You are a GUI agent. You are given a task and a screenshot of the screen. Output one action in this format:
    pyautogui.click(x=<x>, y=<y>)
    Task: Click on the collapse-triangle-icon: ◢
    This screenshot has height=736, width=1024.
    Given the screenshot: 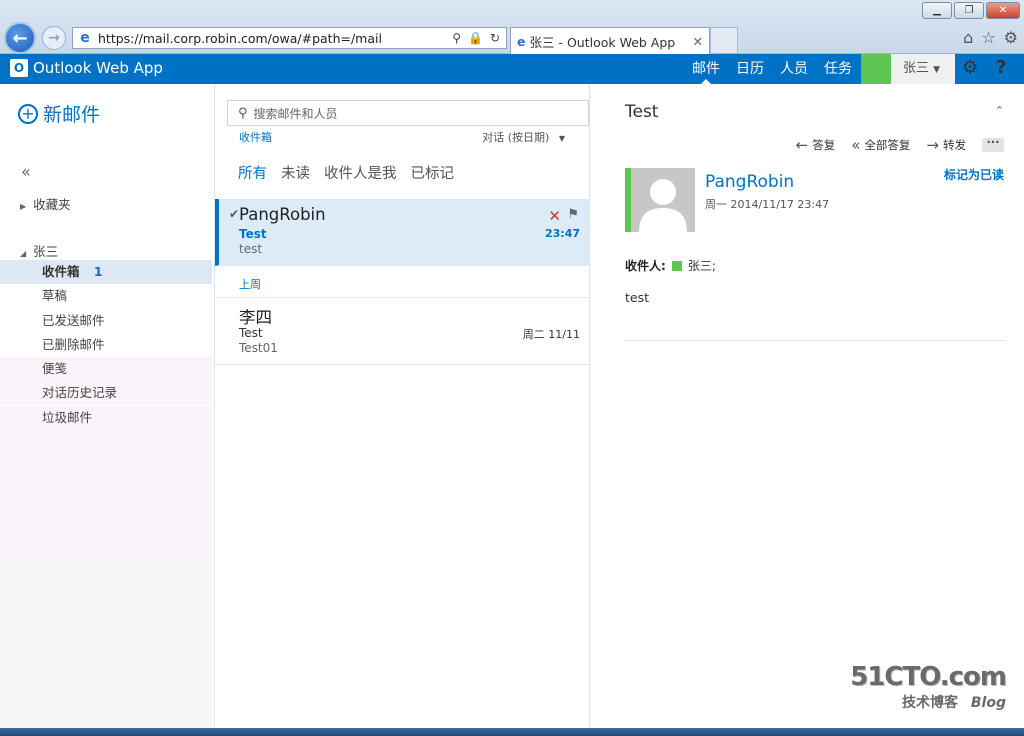 What is the action you would take?
    pyautogui.click(x=23, y=253)
    